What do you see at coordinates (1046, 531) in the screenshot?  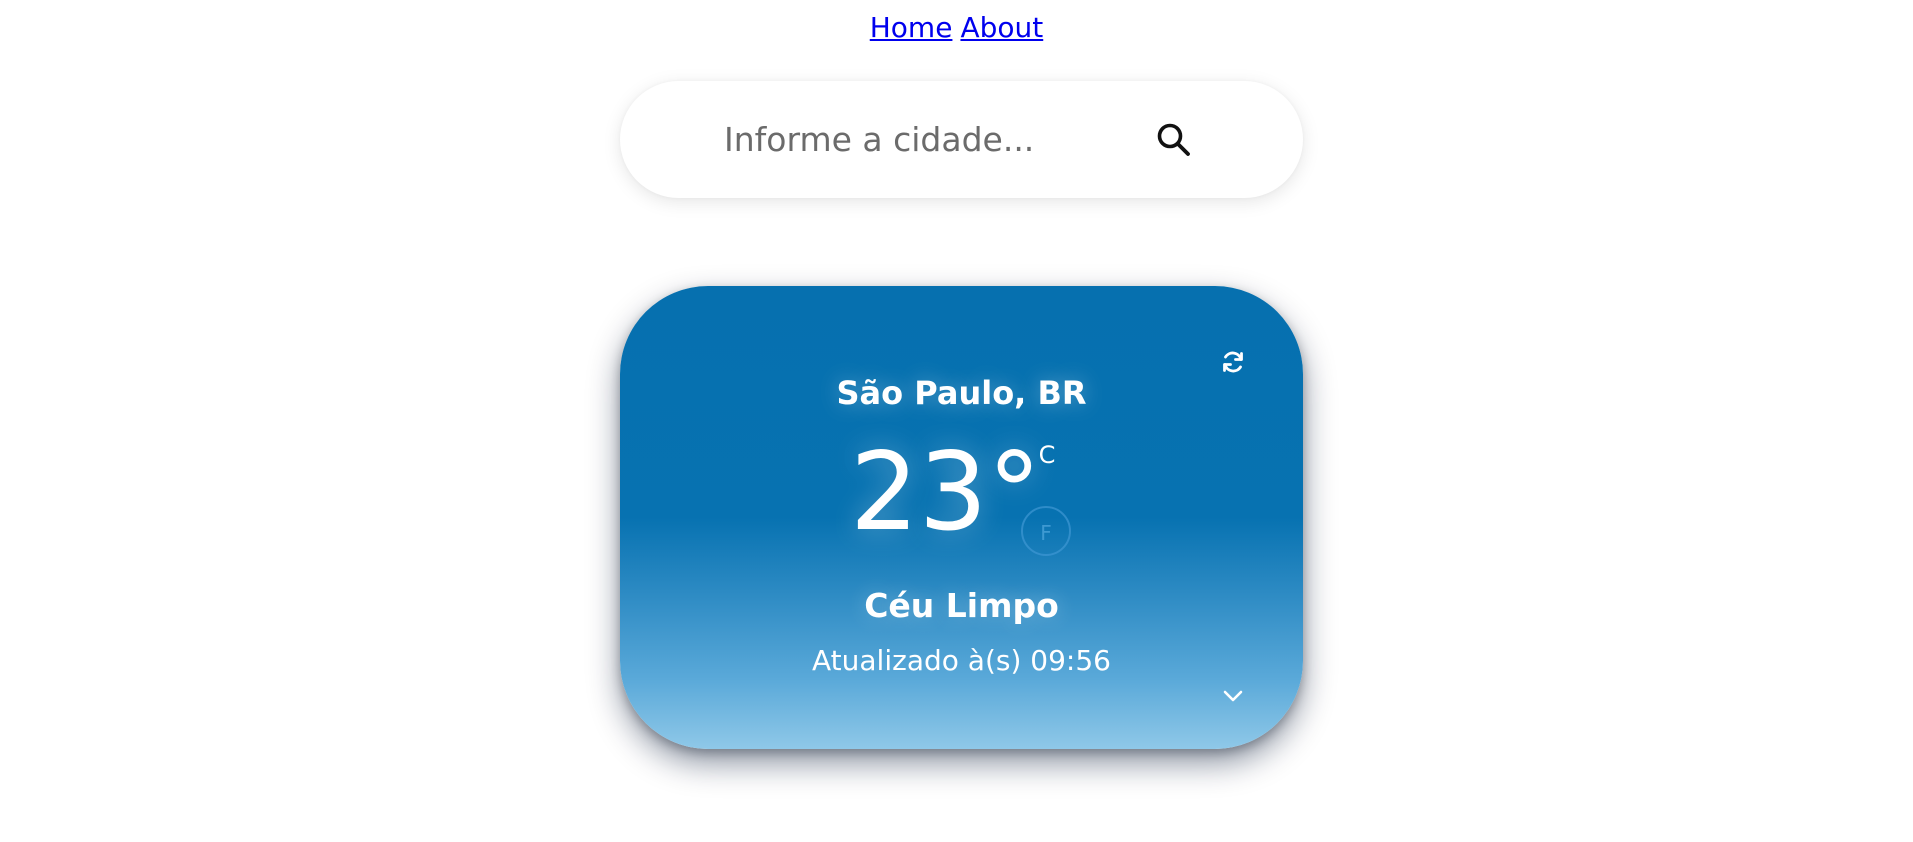 I see `unit-fahrenheit-toggle: F` at bounding box center [1046, 531].